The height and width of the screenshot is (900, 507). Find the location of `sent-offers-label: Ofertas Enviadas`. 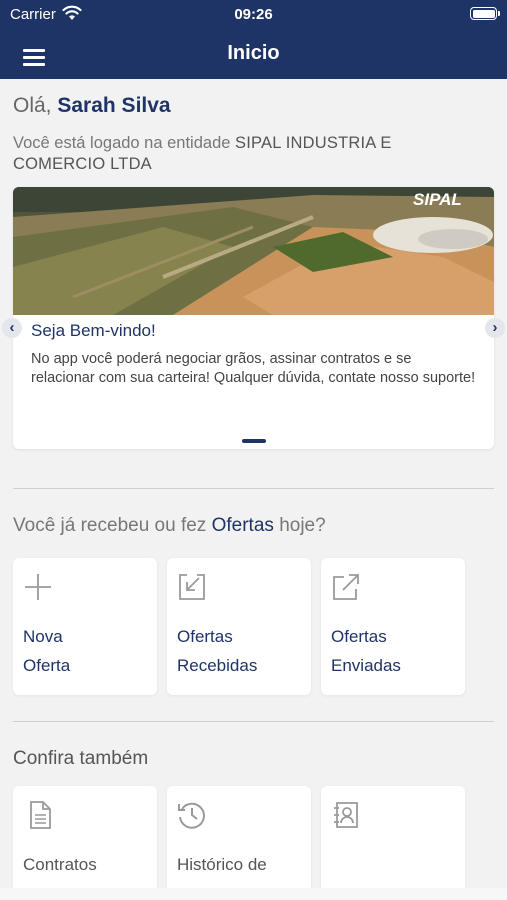

sent-offers-label: Ofertas Enviadas is located at coordinates (396, 651).